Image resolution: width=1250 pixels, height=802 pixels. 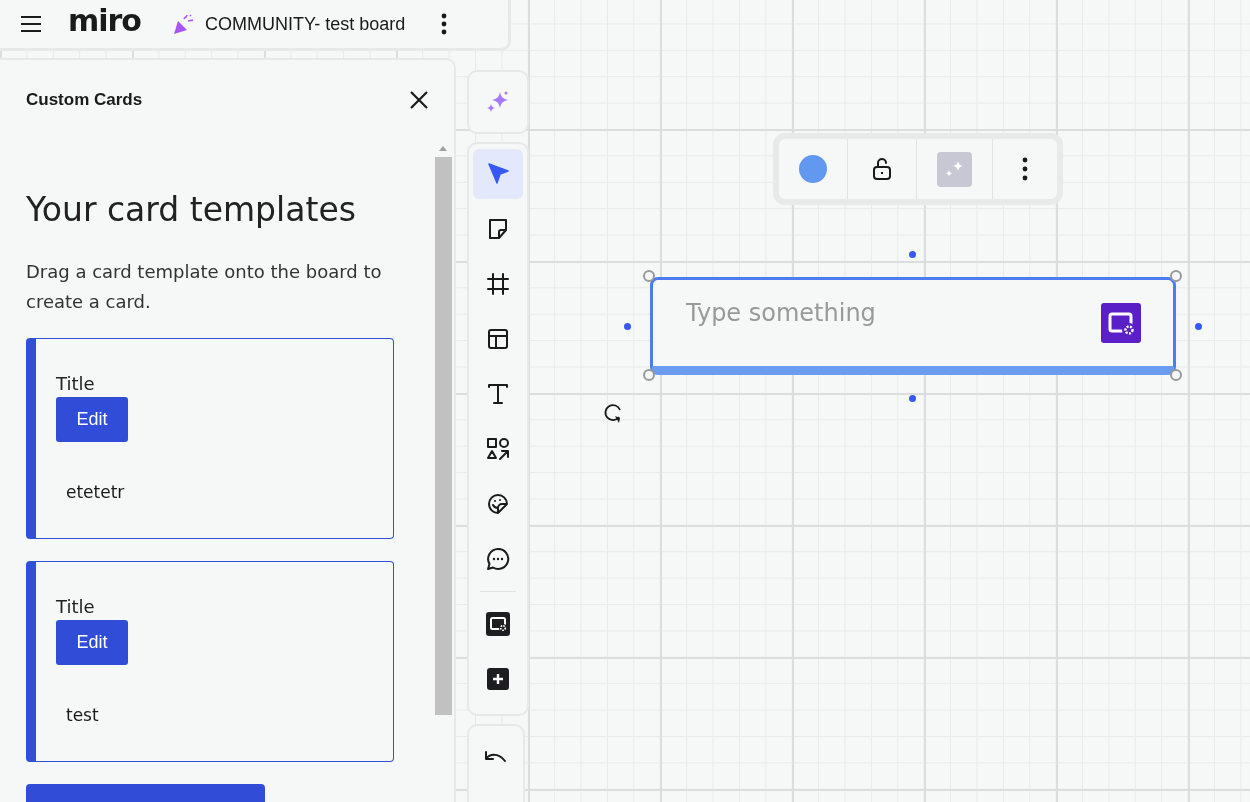 I want to click on board-name: COMMUNITY- test board, so click(x=305, y=24).